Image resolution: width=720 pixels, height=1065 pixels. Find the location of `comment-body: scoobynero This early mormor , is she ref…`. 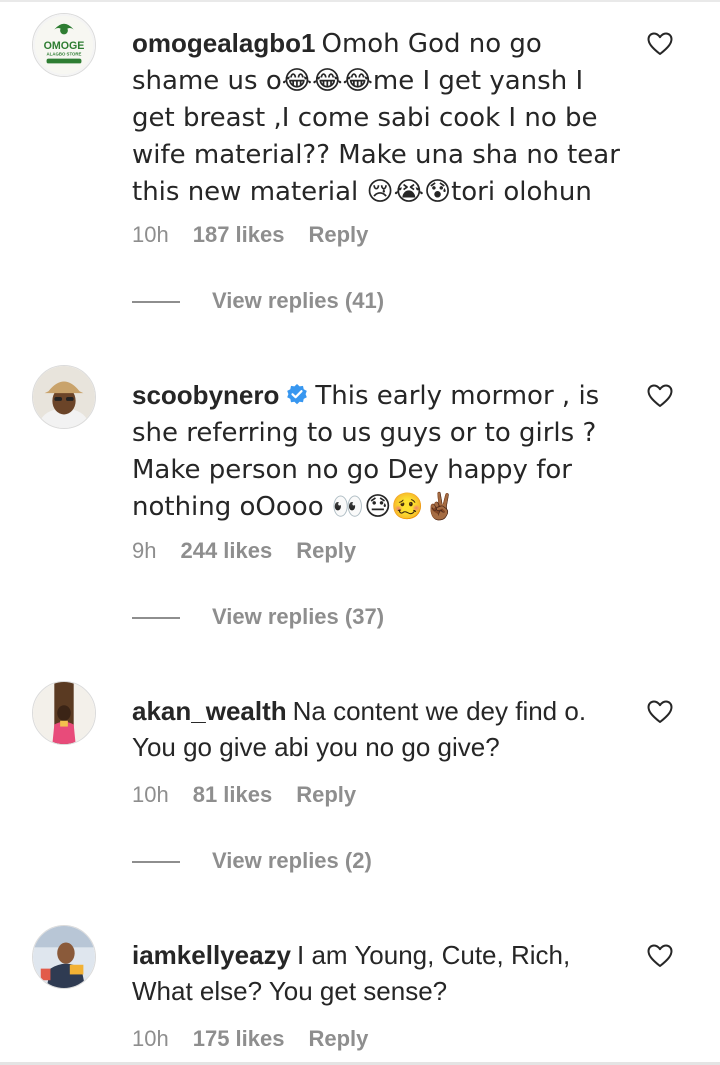

comment-body: scoobynero This early mormor , is she ref… is located at coordinates (378, 451).